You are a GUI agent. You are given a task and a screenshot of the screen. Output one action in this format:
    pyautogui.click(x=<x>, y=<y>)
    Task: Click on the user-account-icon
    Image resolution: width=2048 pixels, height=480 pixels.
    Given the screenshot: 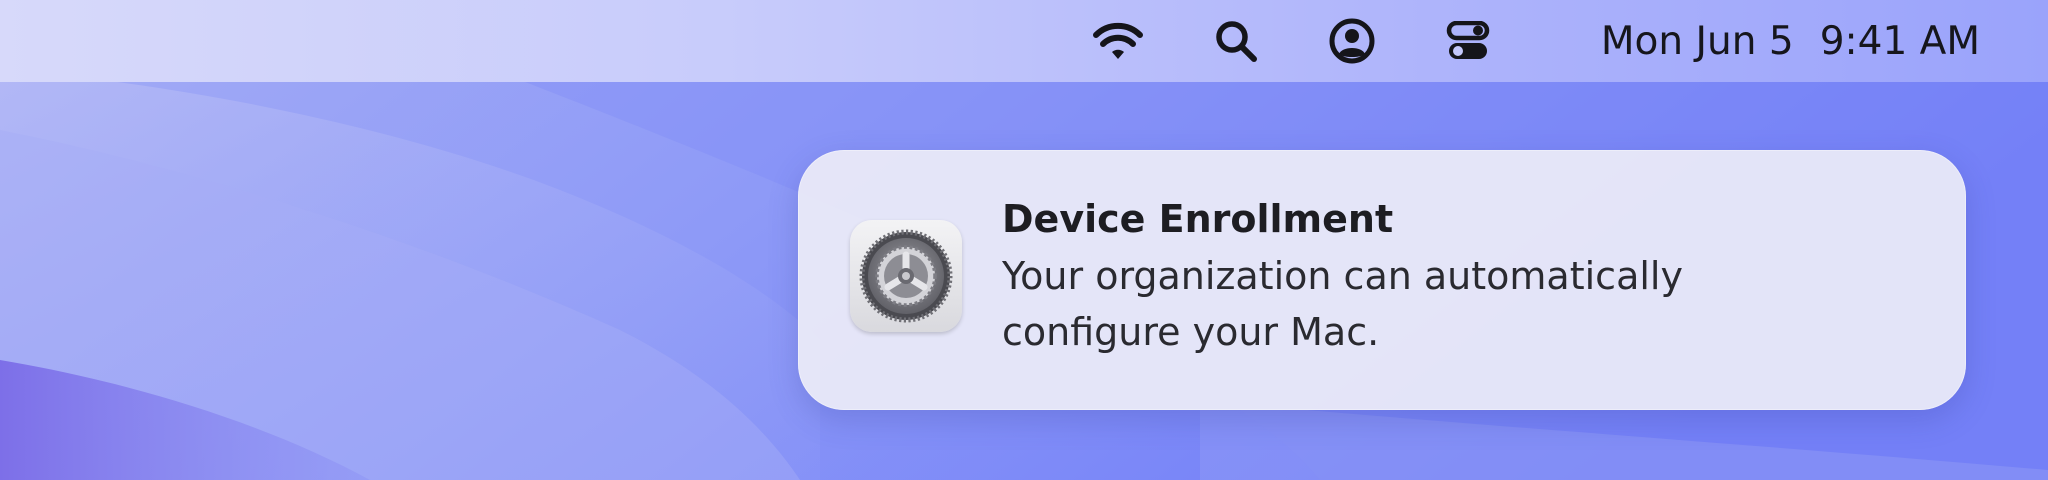 What is the action you would take?
    pyautogui.click(x=1352, y=41)
    